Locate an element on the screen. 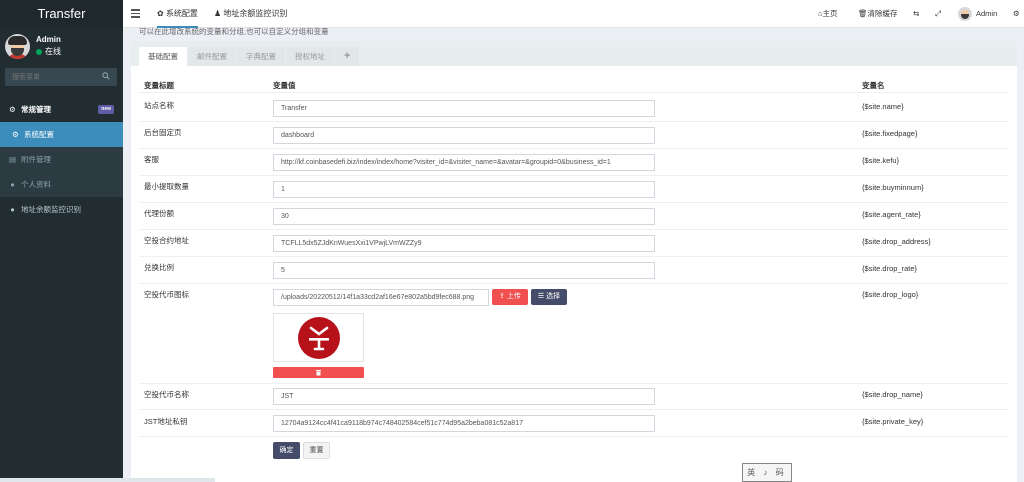  sidebar-item-attachments: ▤ 附件管理 is located at coordinates (61, 159).